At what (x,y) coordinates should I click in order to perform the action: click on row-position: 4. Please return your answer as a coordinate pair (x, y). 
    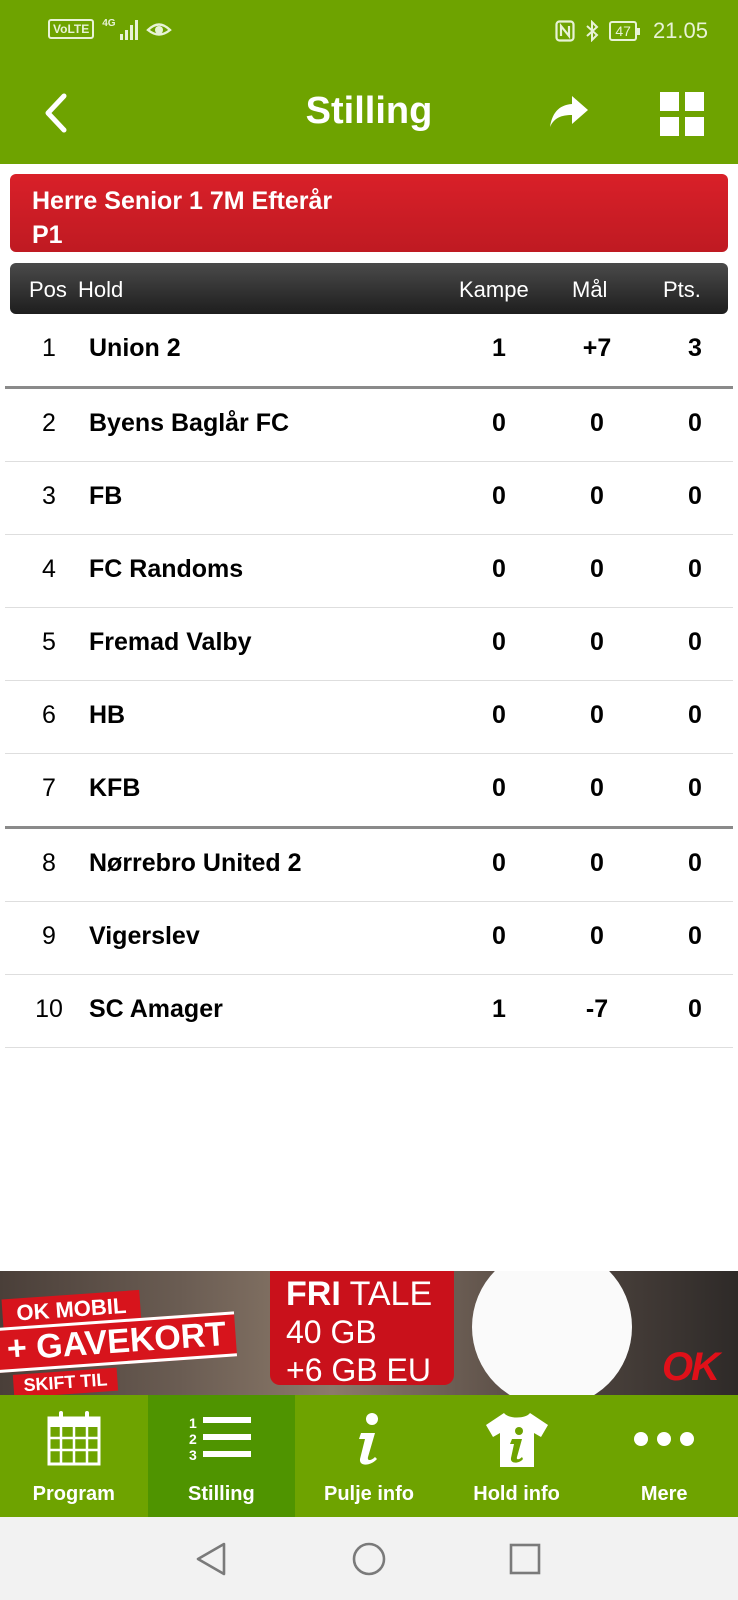
    Looking at the image, I should click on (49, 569).